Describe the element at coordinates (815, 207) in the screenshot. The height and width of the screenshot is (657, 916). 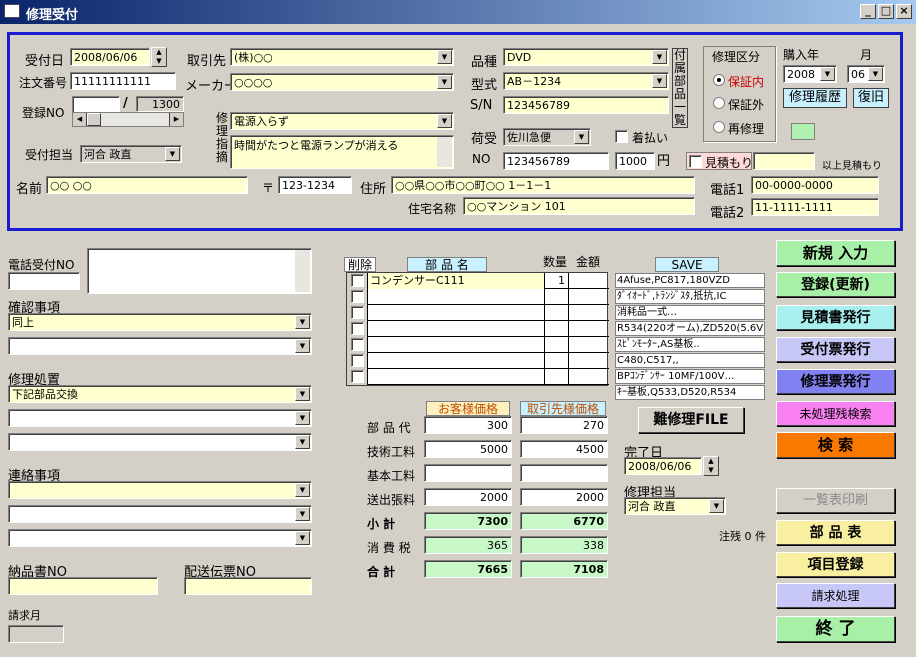
I see `tel2-field: 11-1111-1111` at that location.